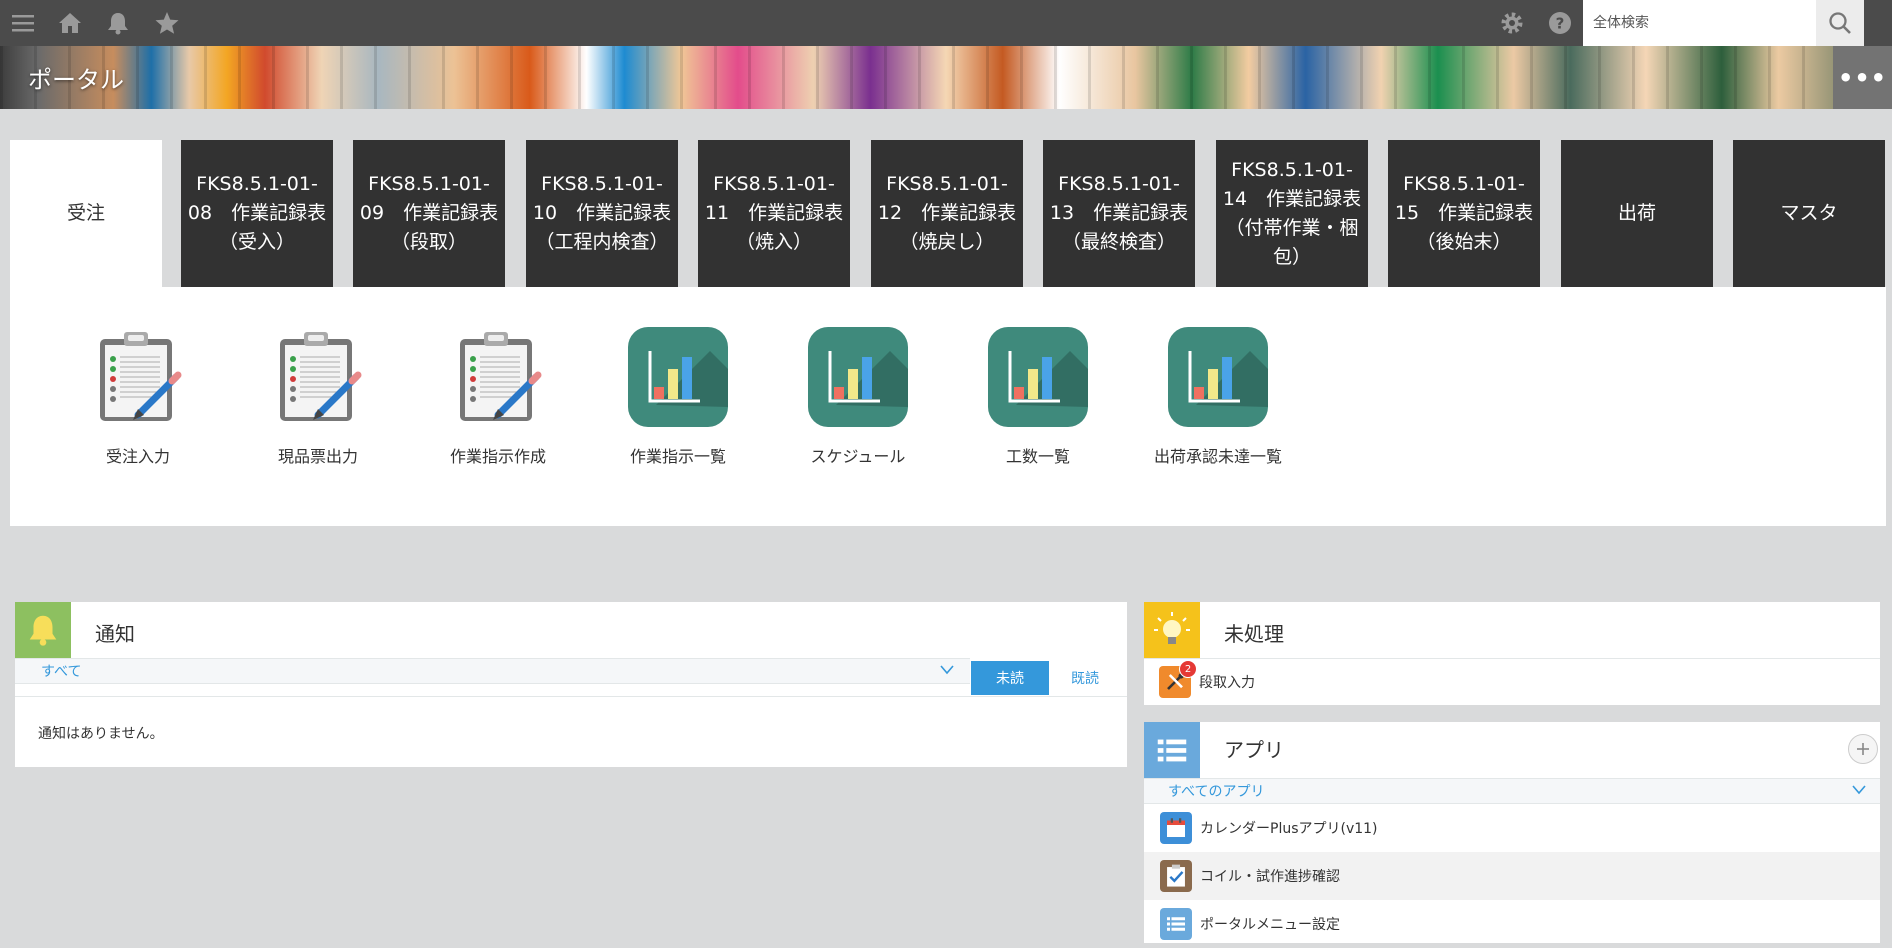 The image size is (1892, 948). What do you see at coordinates (1217, 456) in the screenshot?
I see `app-label: 出荷承認未達一覧` at bounding box center [1217, 456].